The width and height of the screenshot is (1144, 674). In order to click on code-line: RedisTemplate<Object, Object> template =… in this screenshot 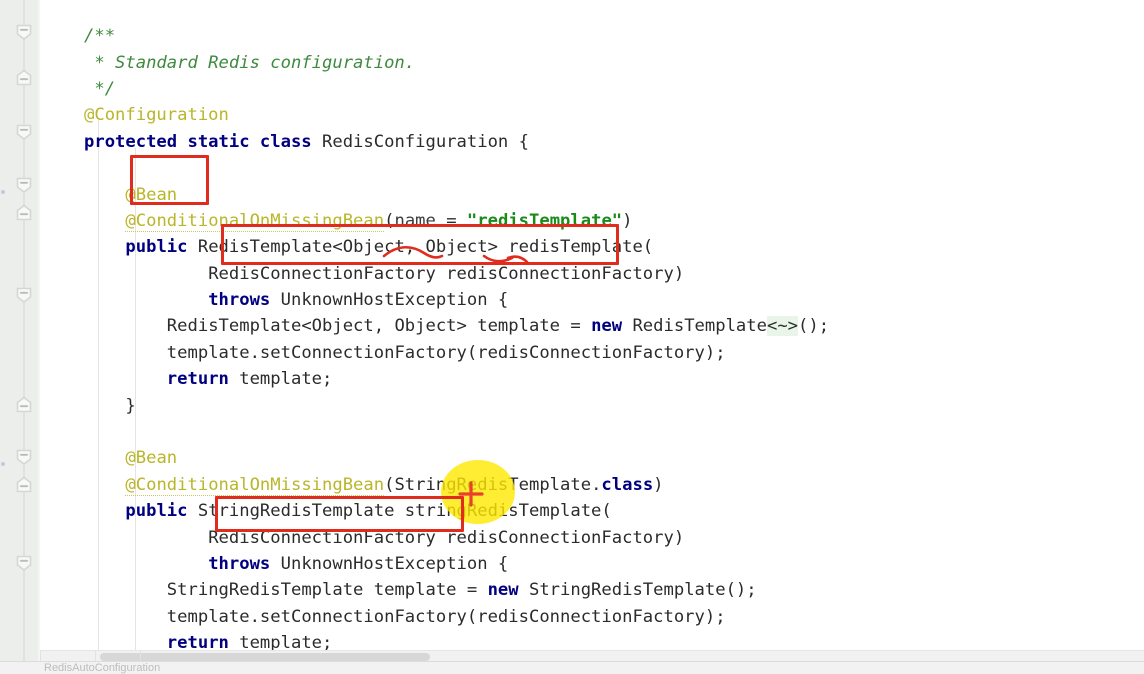, I will do `click(434, 326)`.